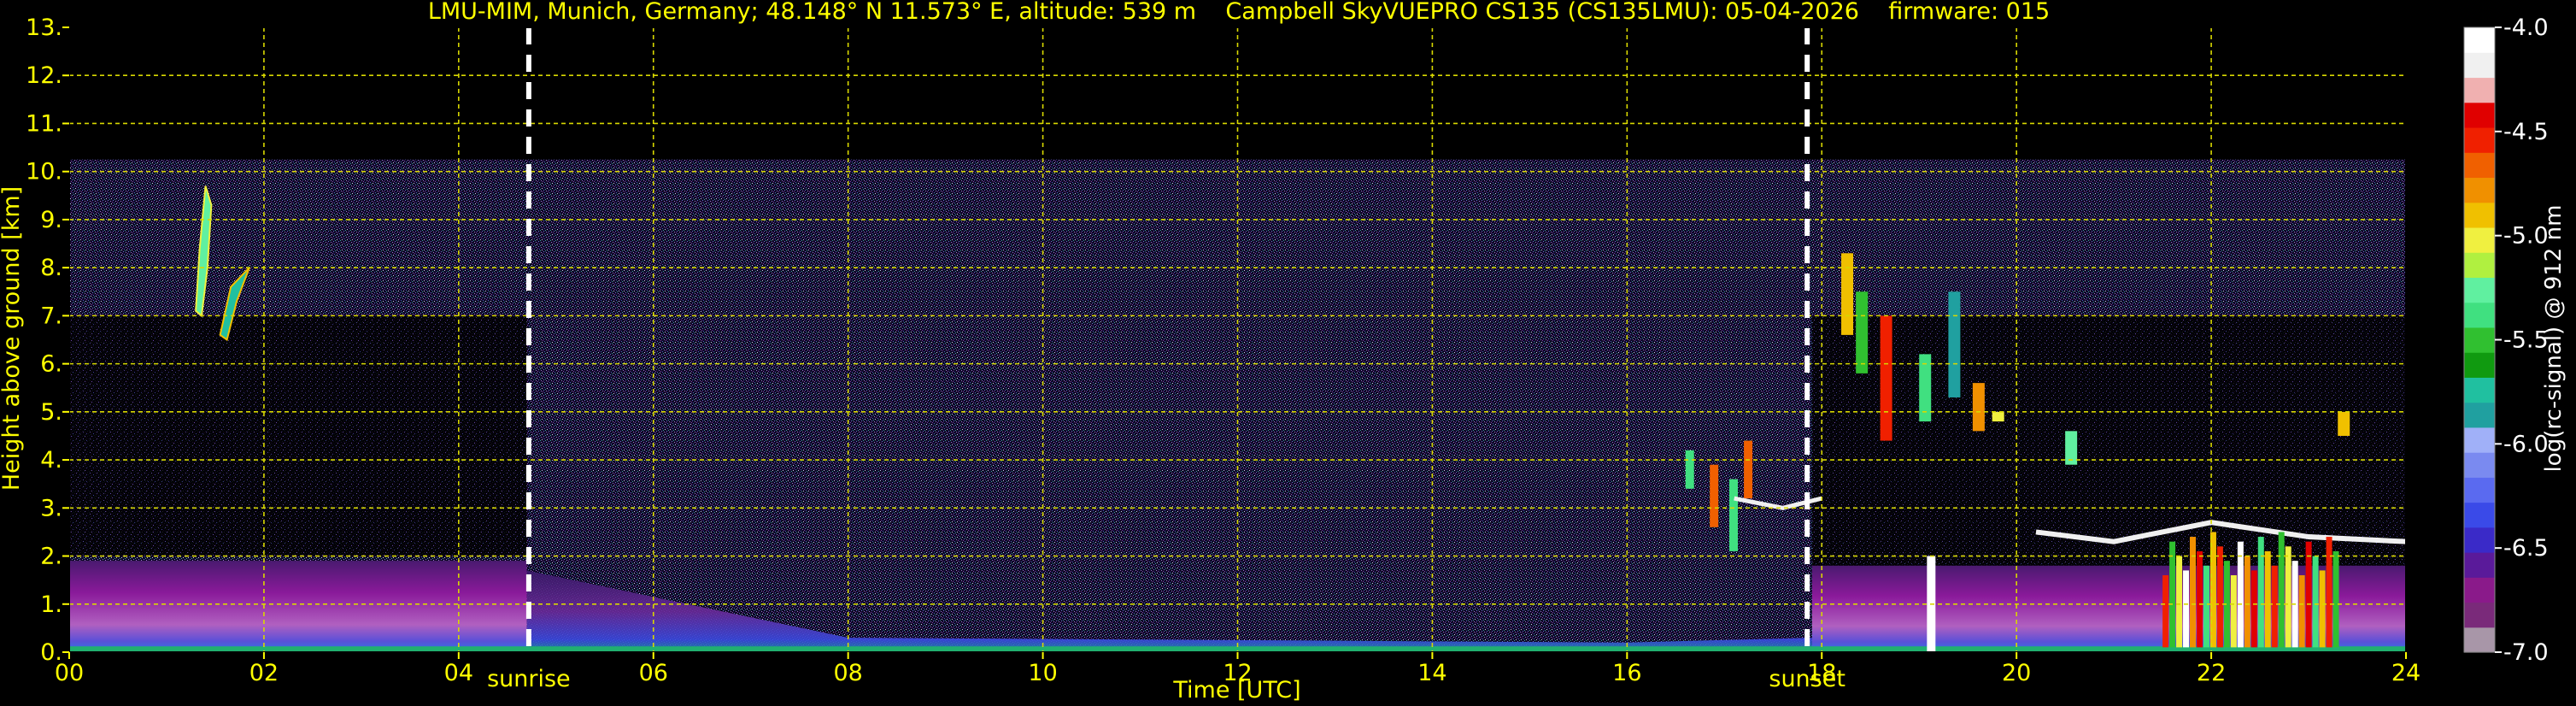 This screenshot has height=706, width=2576. What do you see at coordinates (51, 557) in the screenshot?
I see `y-tick-label: 2.` at bounding box center [51, 557].